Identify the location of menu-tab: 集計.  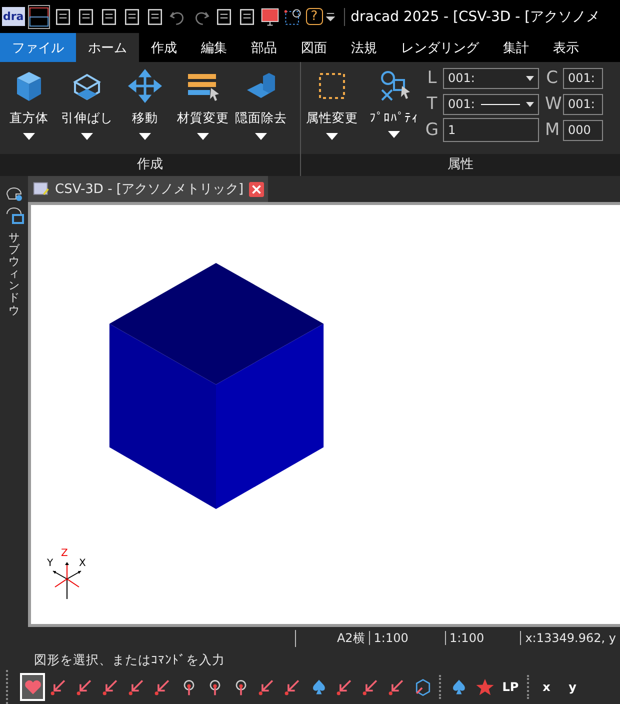
(516, 47).